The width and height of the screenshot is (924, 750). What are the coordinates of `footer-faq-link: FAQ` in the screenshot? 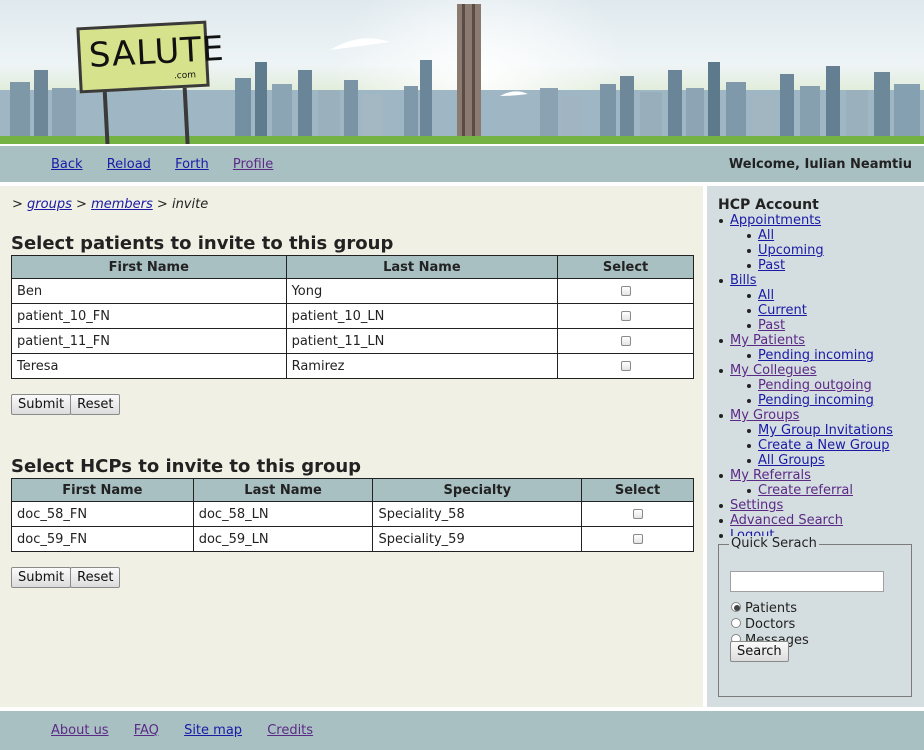 It's located at (146, 730).